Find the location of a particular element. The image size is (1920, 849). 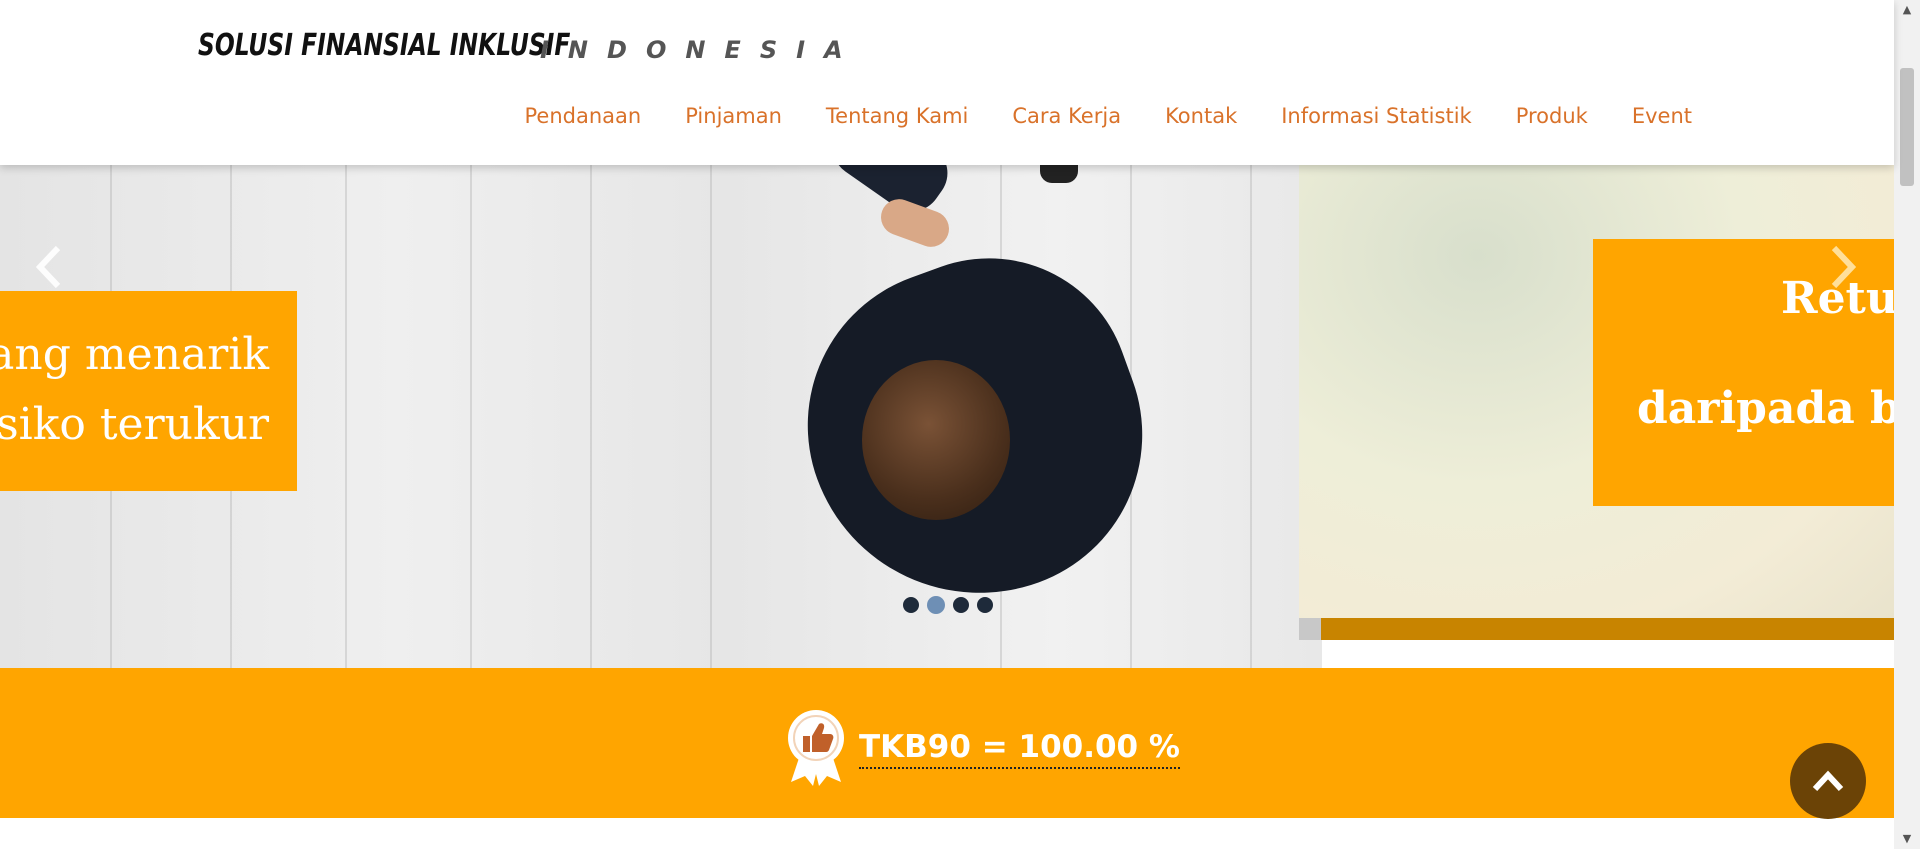

nav-informasi-statistik: Informasi Statistik is located at coordinates (1376, 116).